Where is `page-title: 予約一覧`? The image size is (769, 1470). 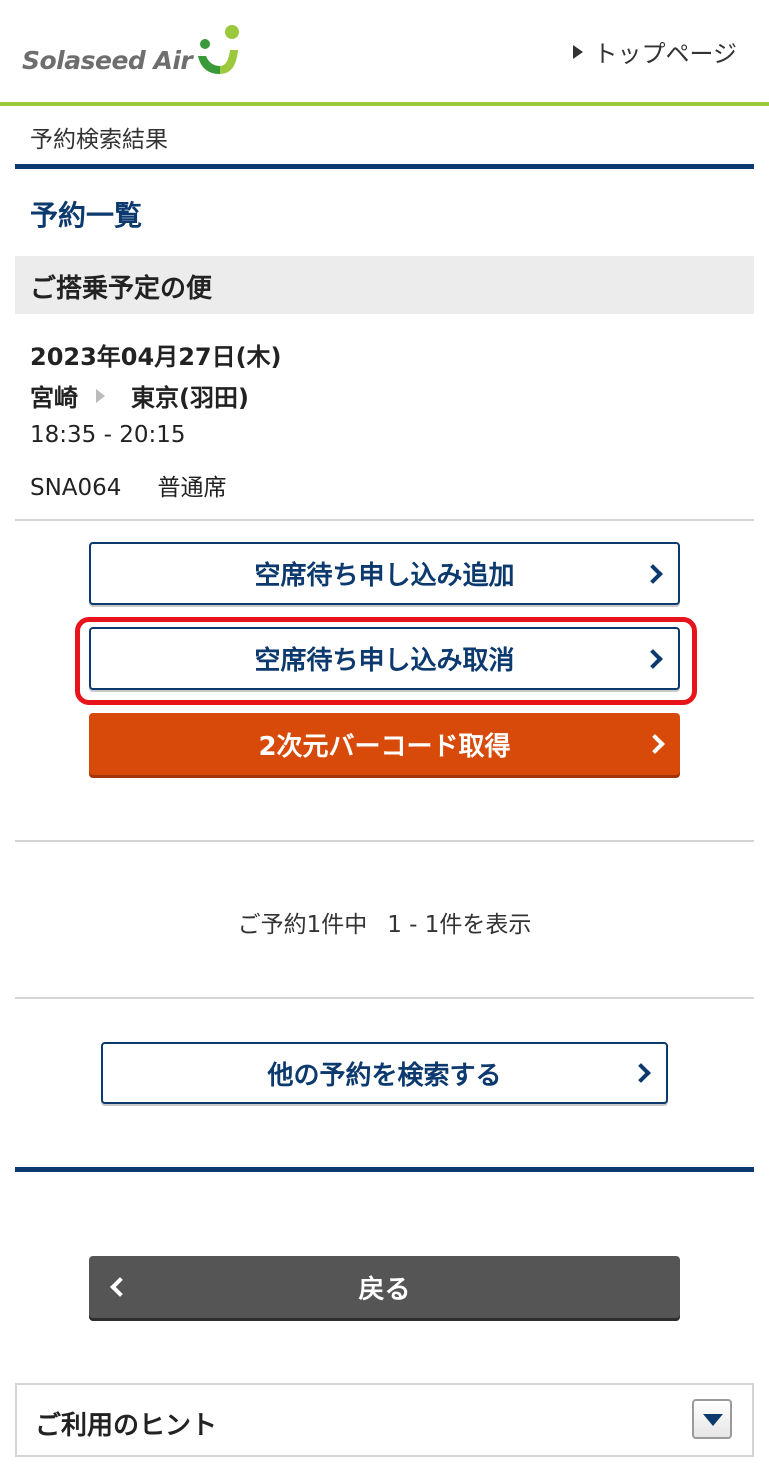
page-title: 予約一覧 is located at coordinates (86, 215).